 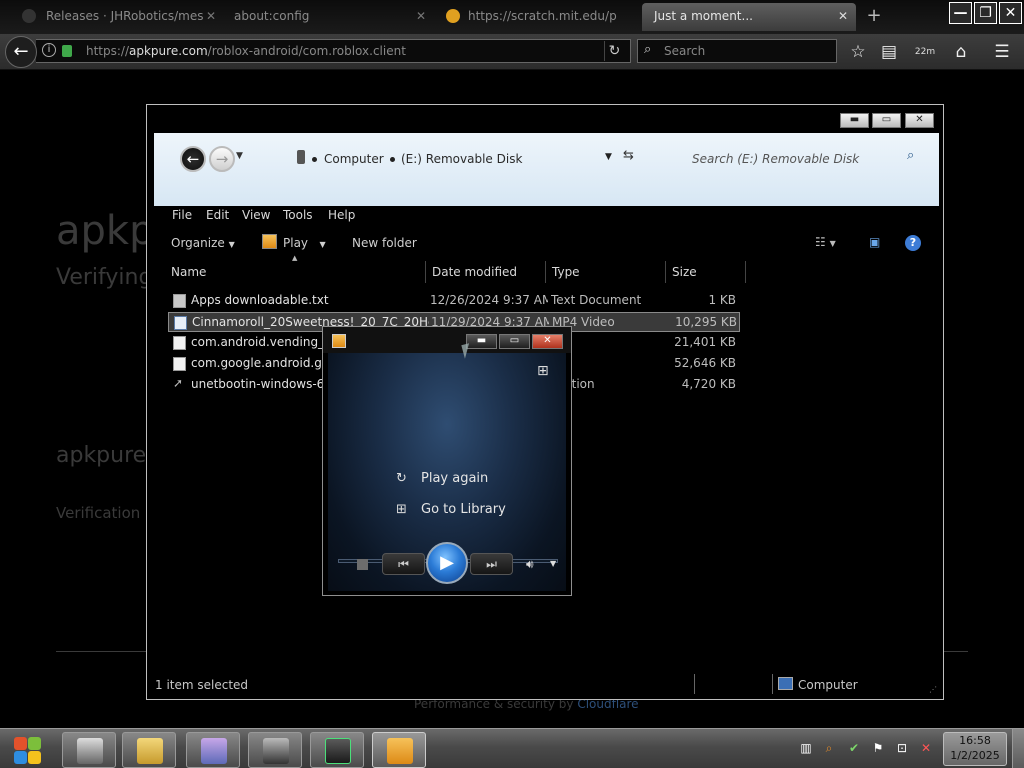 I want to click on menu-icon: ☰, so click(x=1002, y=52).